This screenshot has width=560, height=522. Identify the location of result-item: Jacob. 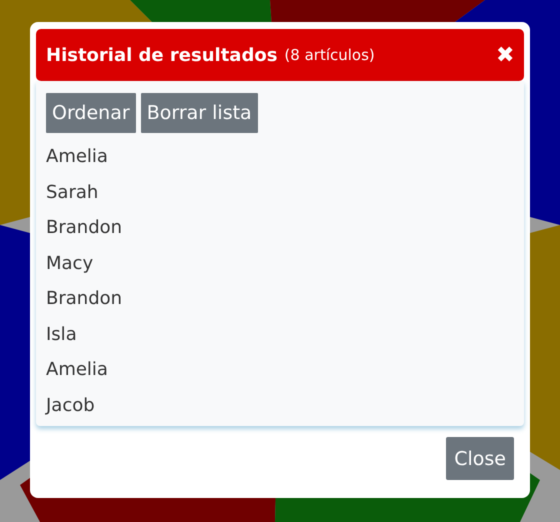
(71, 406).